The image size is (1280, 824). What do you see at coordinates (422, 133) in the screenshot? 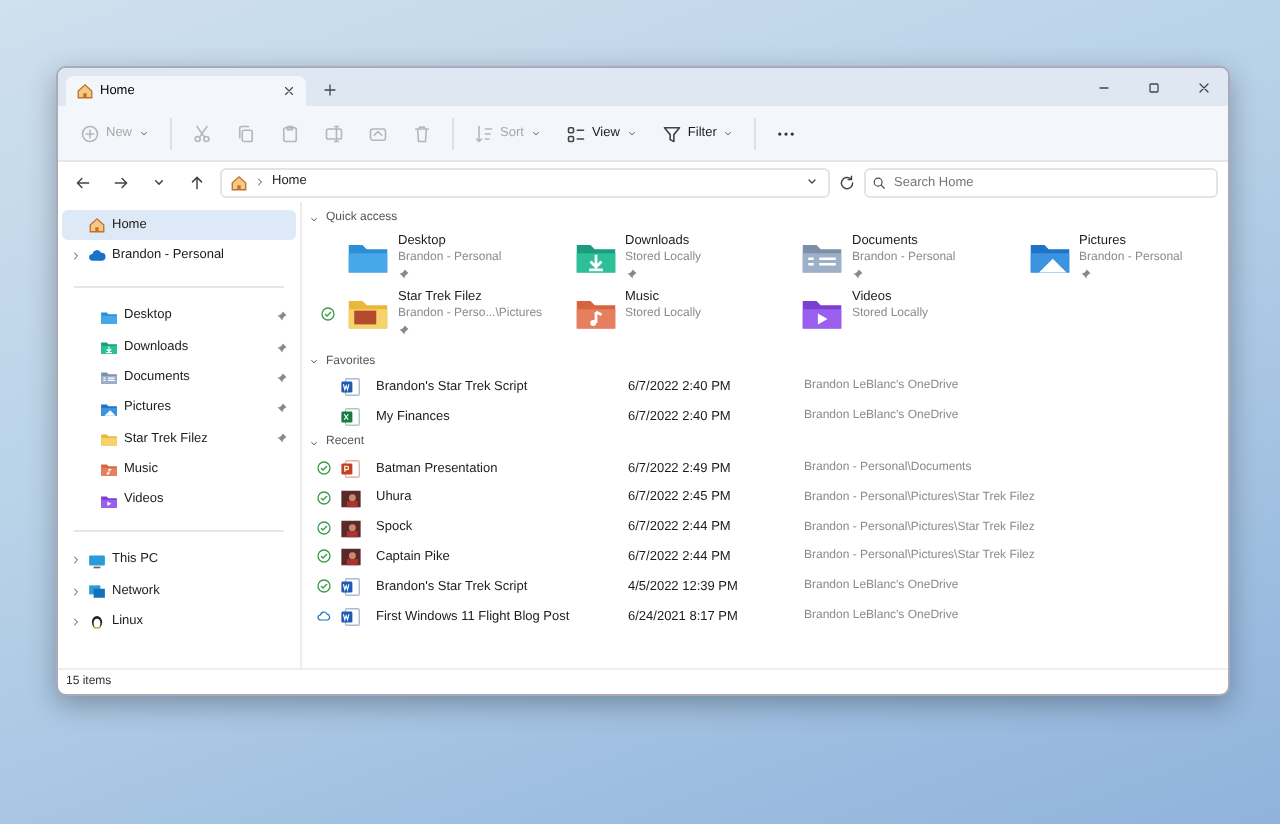
I see `trash-icon` at bounding box center [422, 133].